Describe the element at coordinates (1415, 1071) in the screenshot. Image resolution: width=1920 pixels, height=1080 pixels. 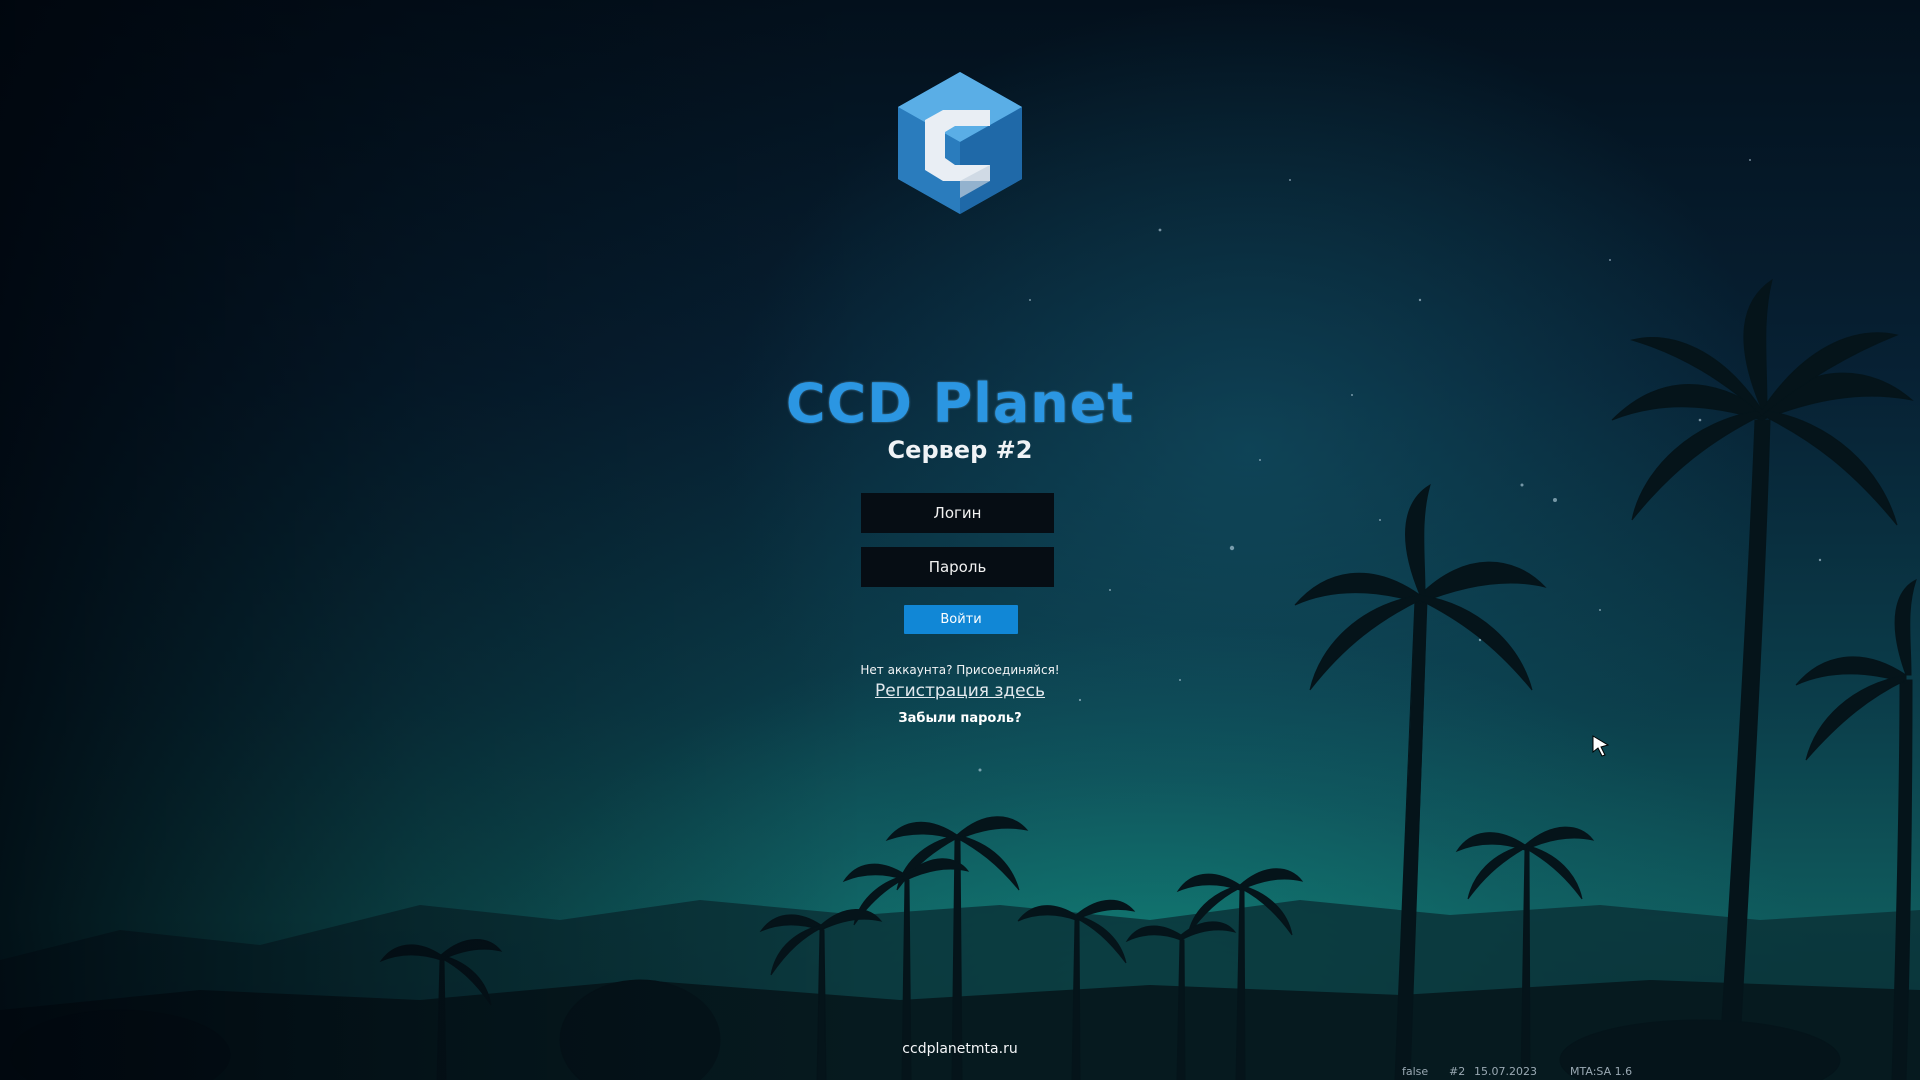
I see `status-flag: false` at that location.